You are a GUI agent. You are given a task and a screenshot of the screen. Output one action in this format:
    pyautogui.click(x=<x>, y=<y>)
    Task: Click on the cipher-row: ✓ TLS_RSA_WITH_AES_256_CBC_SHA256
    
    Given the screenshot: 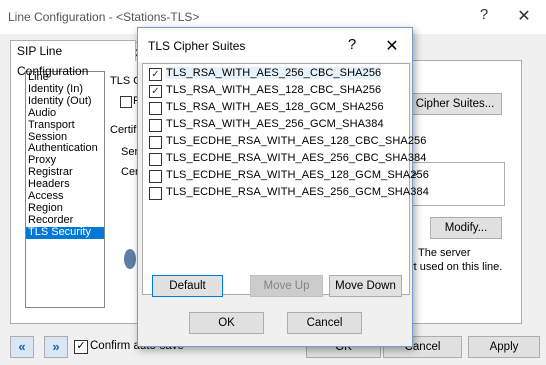 What is the action you would take?
    pyautogui.click(x=276, y=74)
    